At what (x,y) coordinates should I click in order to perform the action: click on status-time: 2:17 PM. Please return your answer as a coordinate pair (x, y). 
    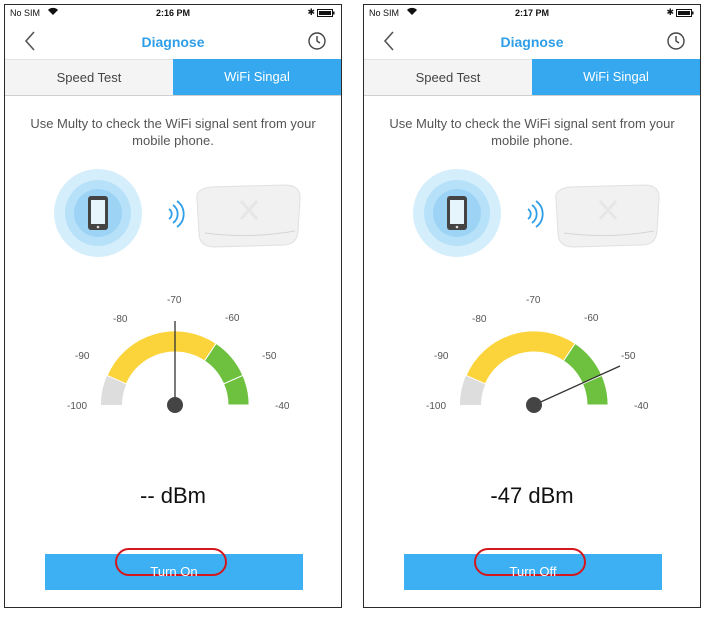
    Looking at the image, I should click on (531, 13).